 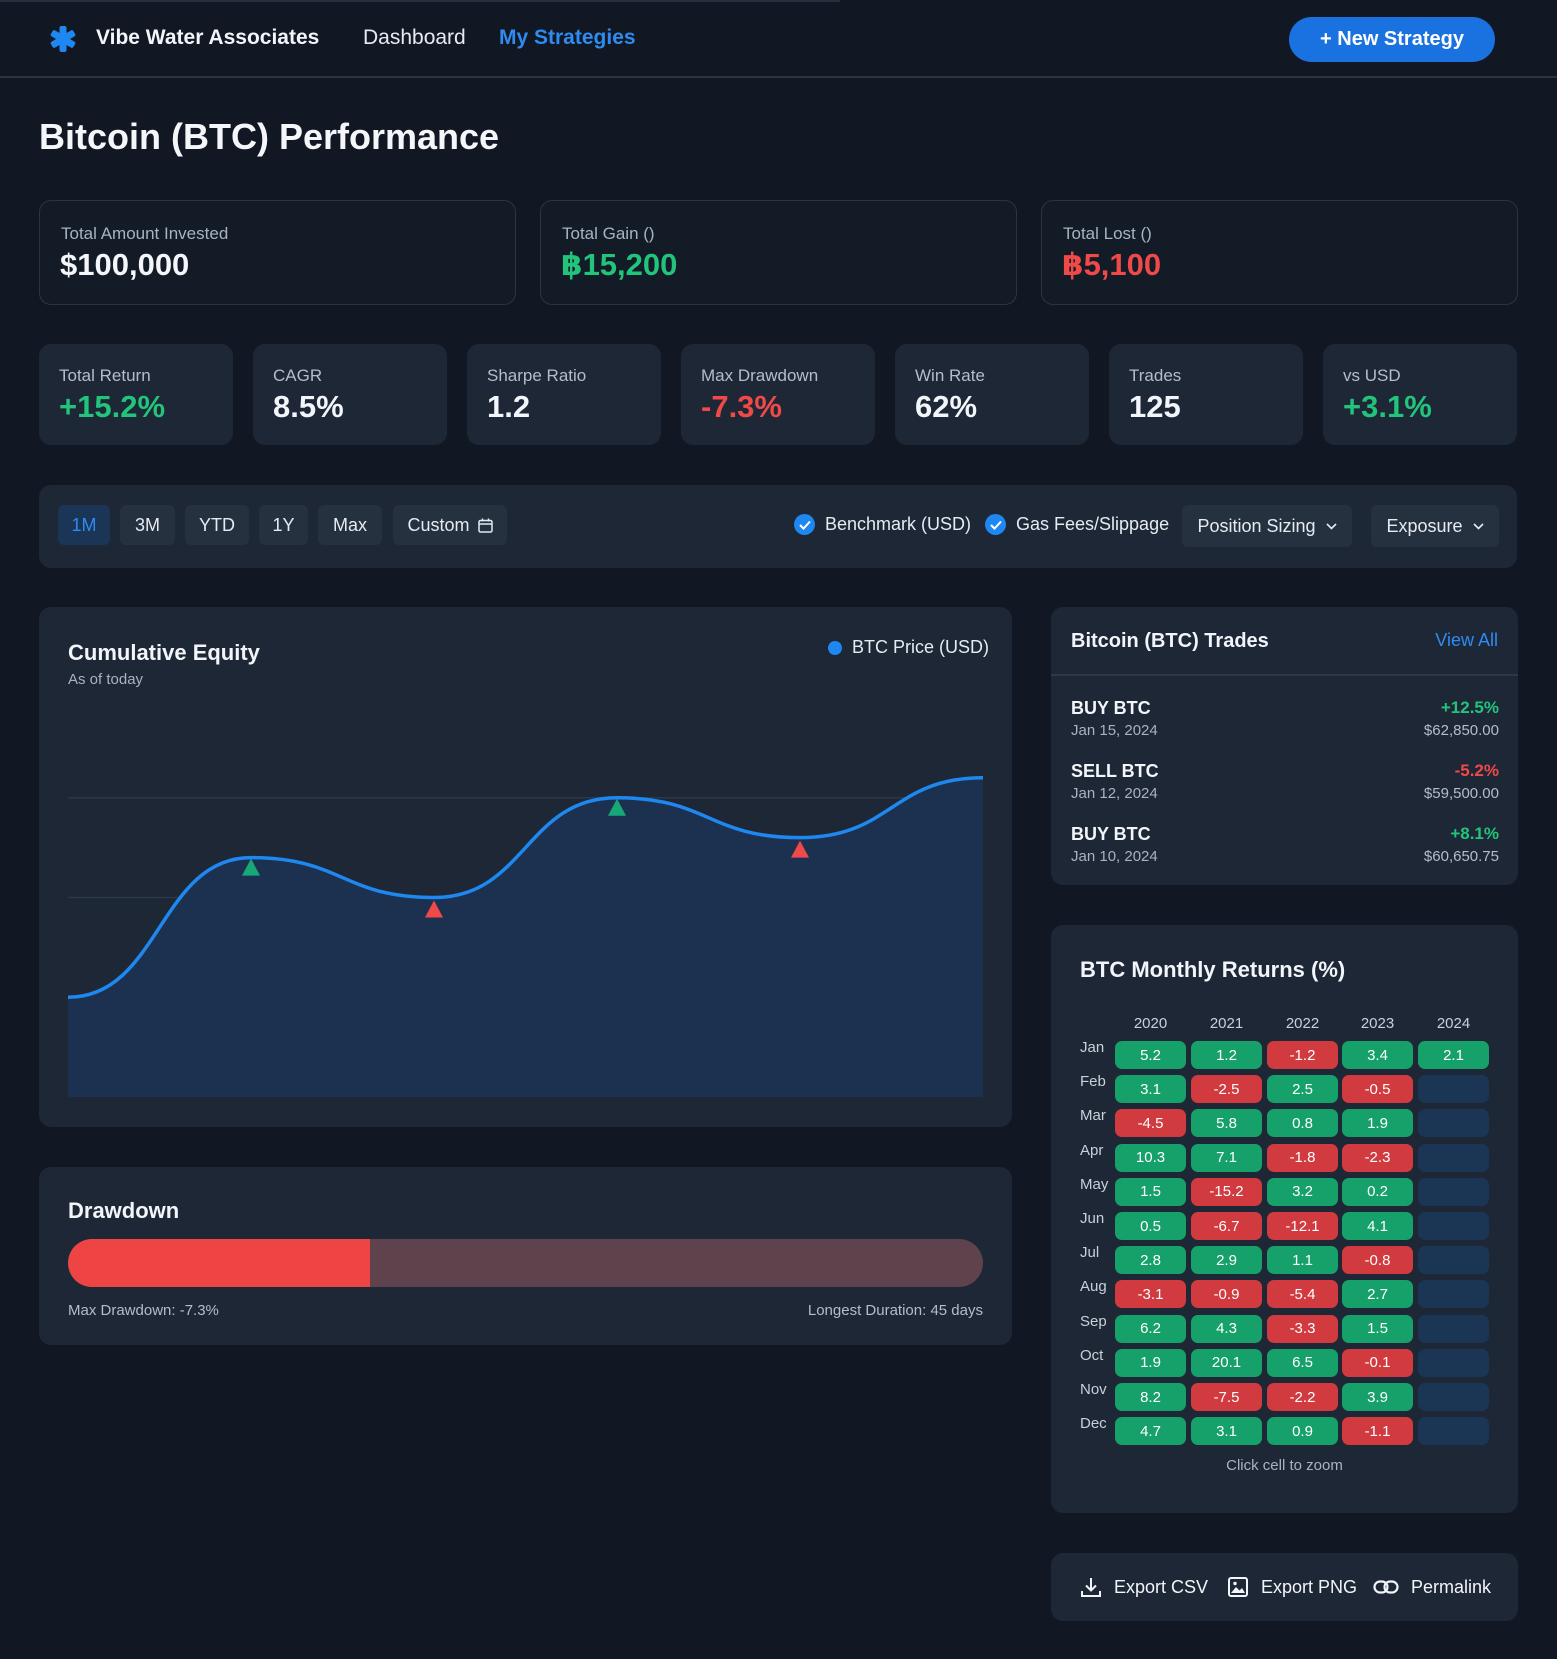 I want to click on summary-label: Total Lost (), so click(x=1107, y=233).